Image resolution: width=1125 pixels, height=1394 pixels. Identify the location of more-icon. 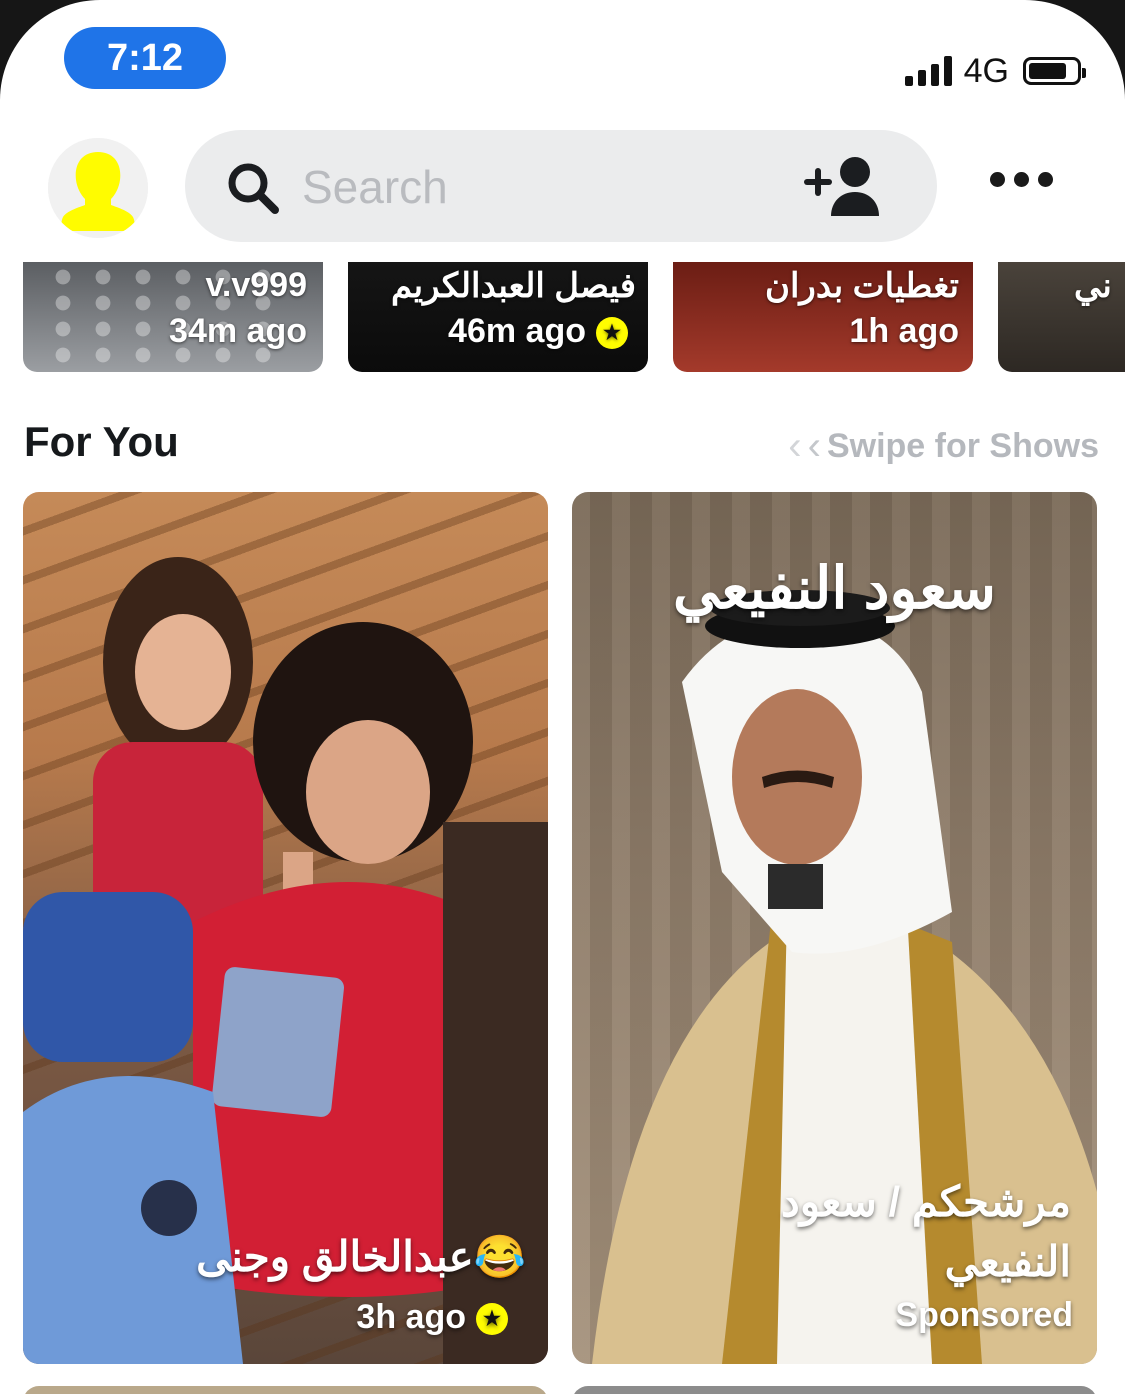
(1021, 179).